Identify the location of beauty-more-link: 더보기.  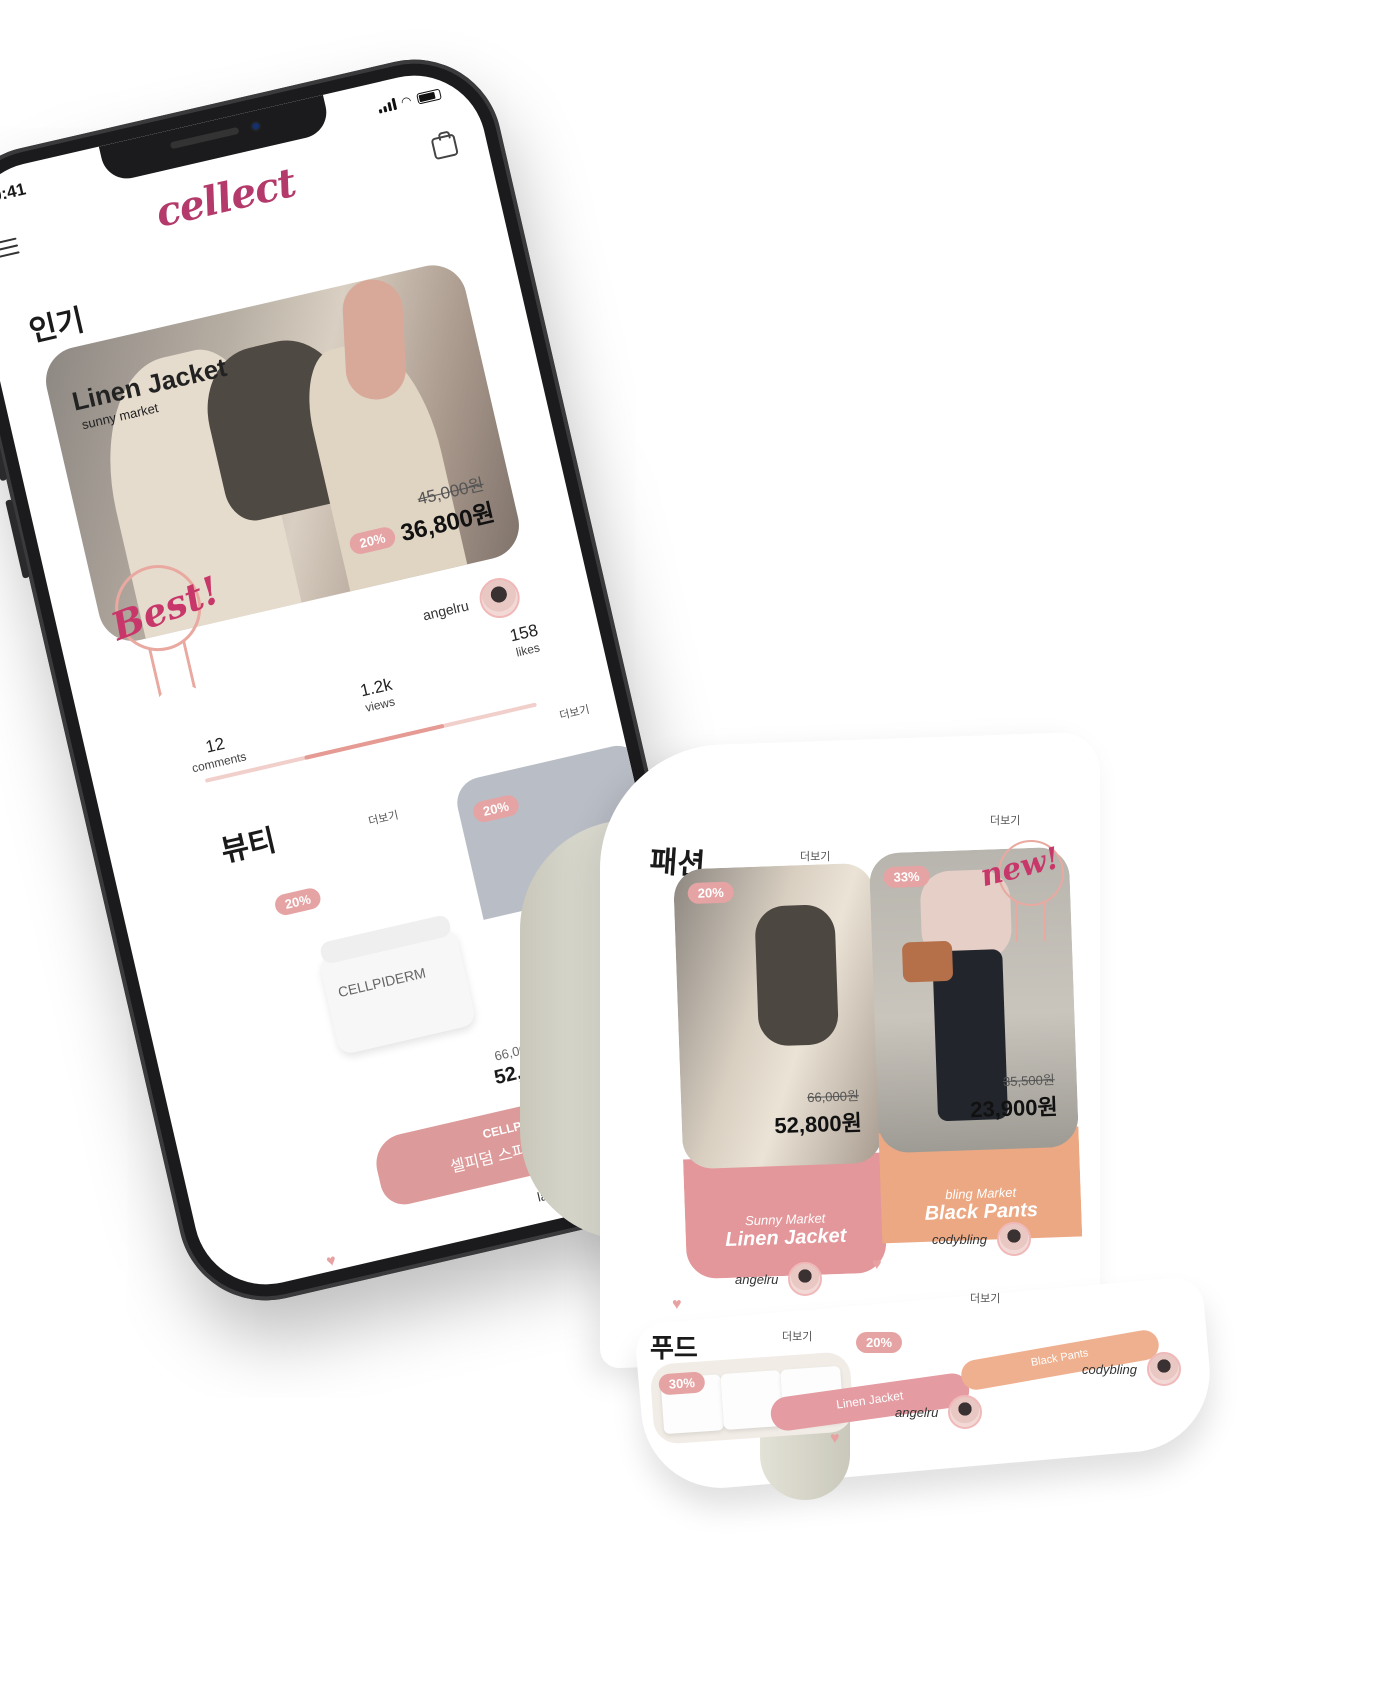
(383, 818).